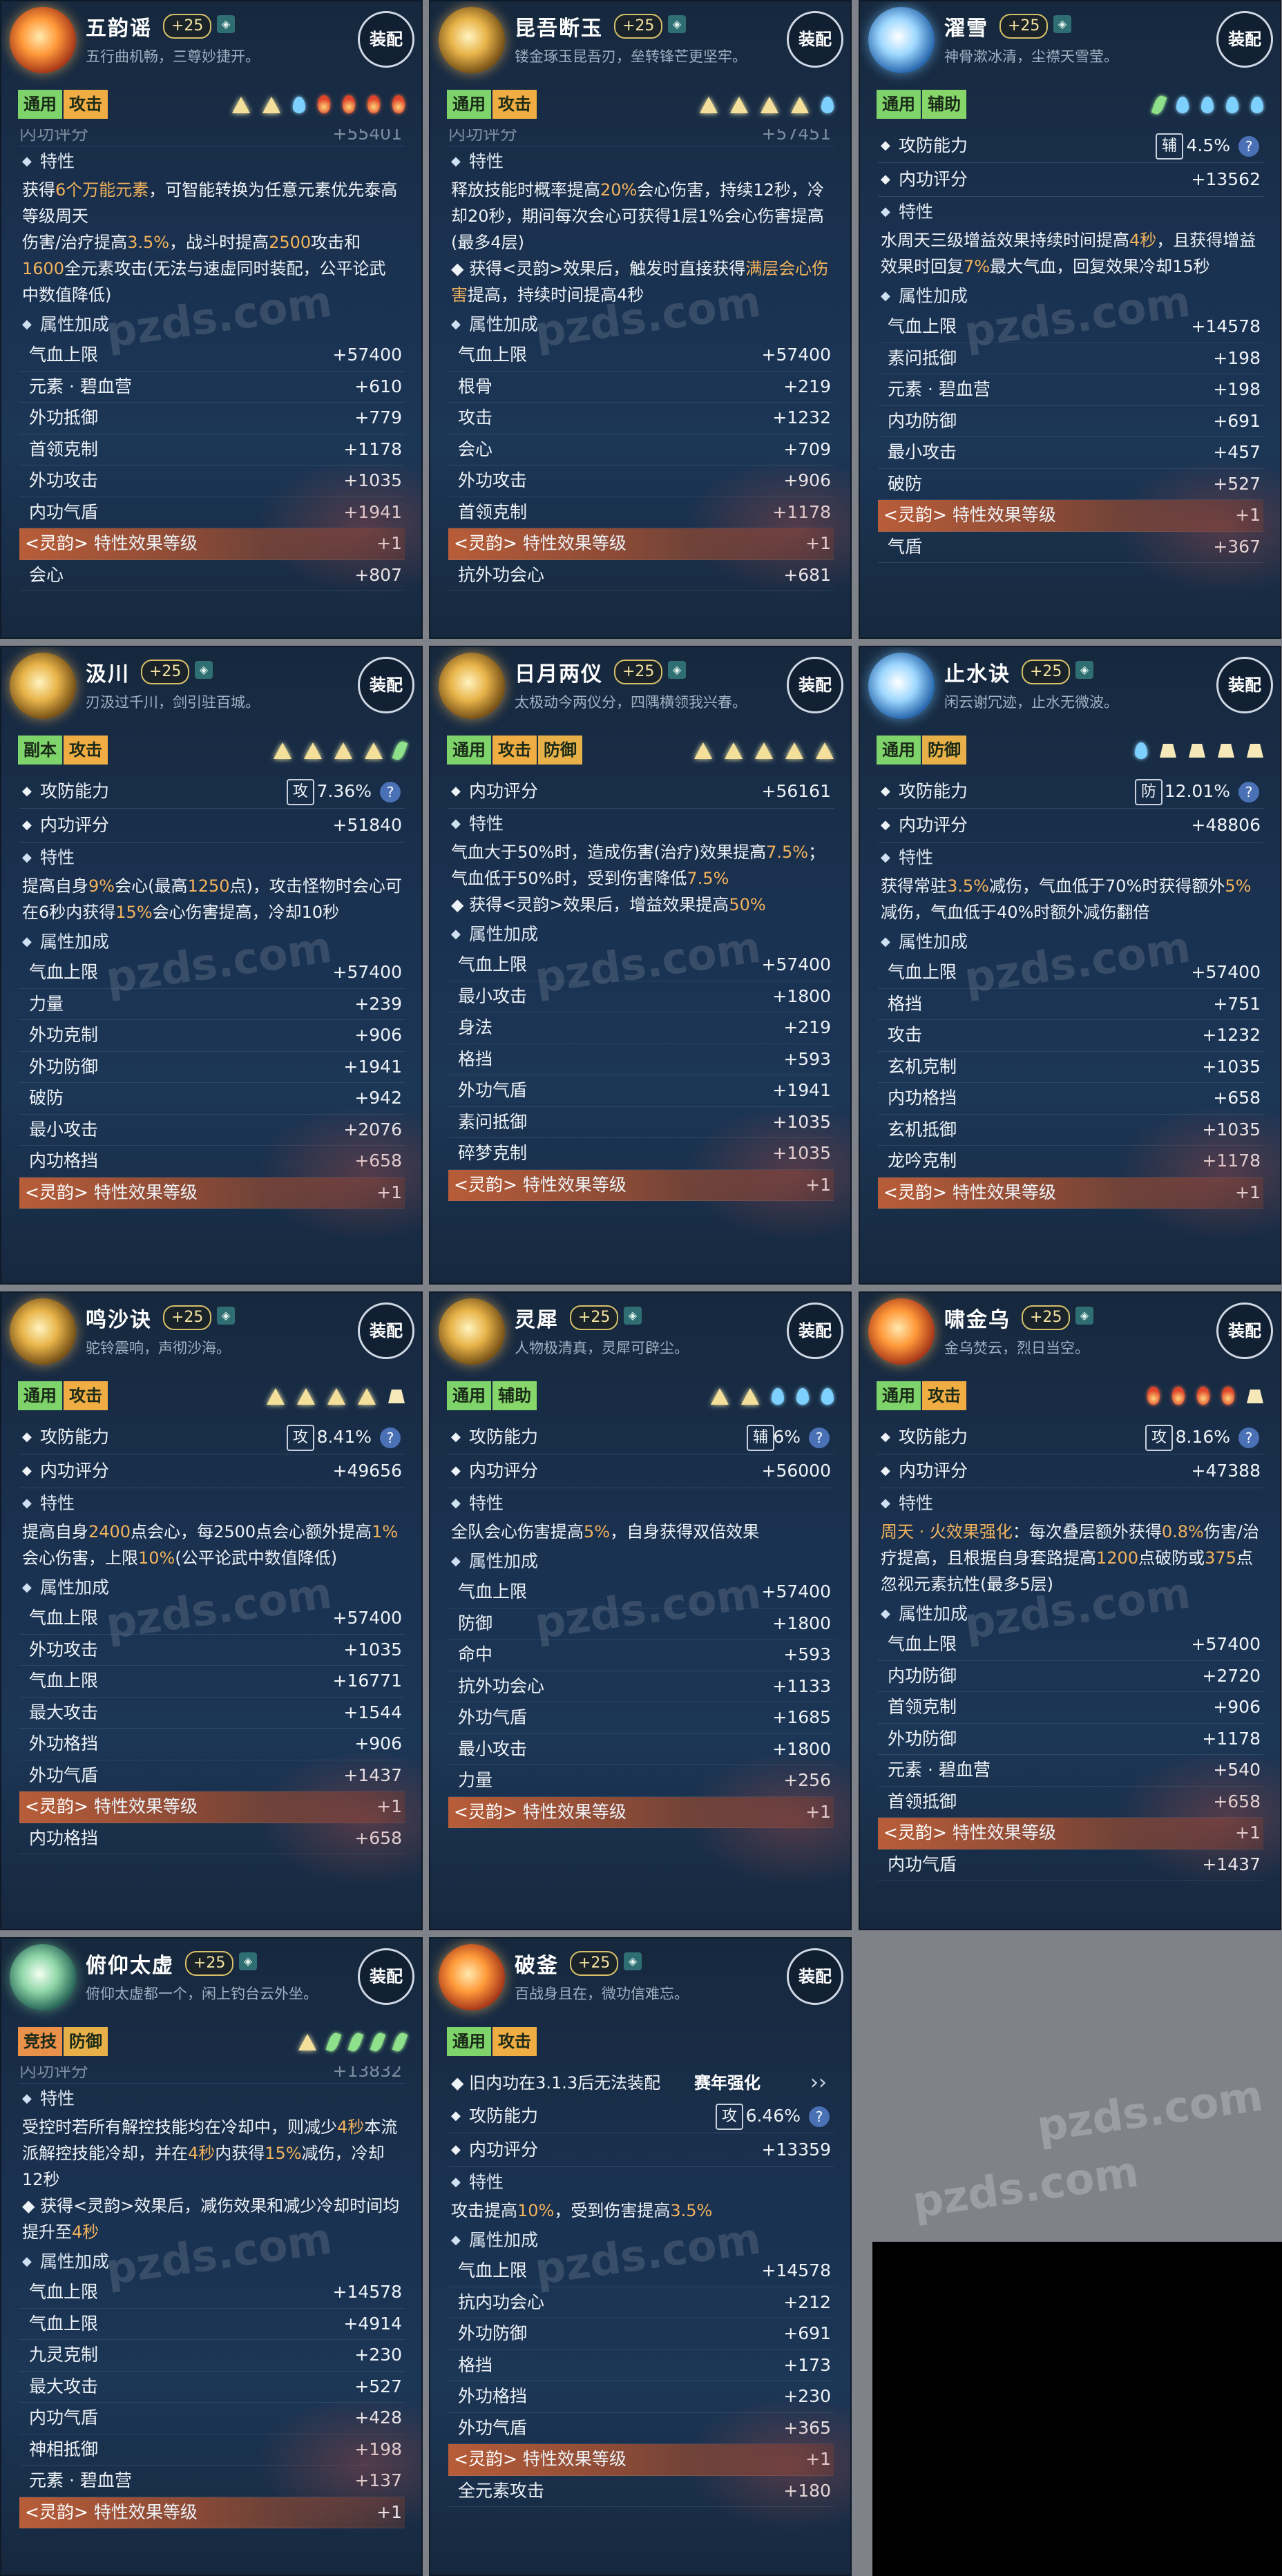  What do you see at coordinates (400, 751) in the screenshot?
I see `gem-leaf-icon` at bounding box center [400, 751].